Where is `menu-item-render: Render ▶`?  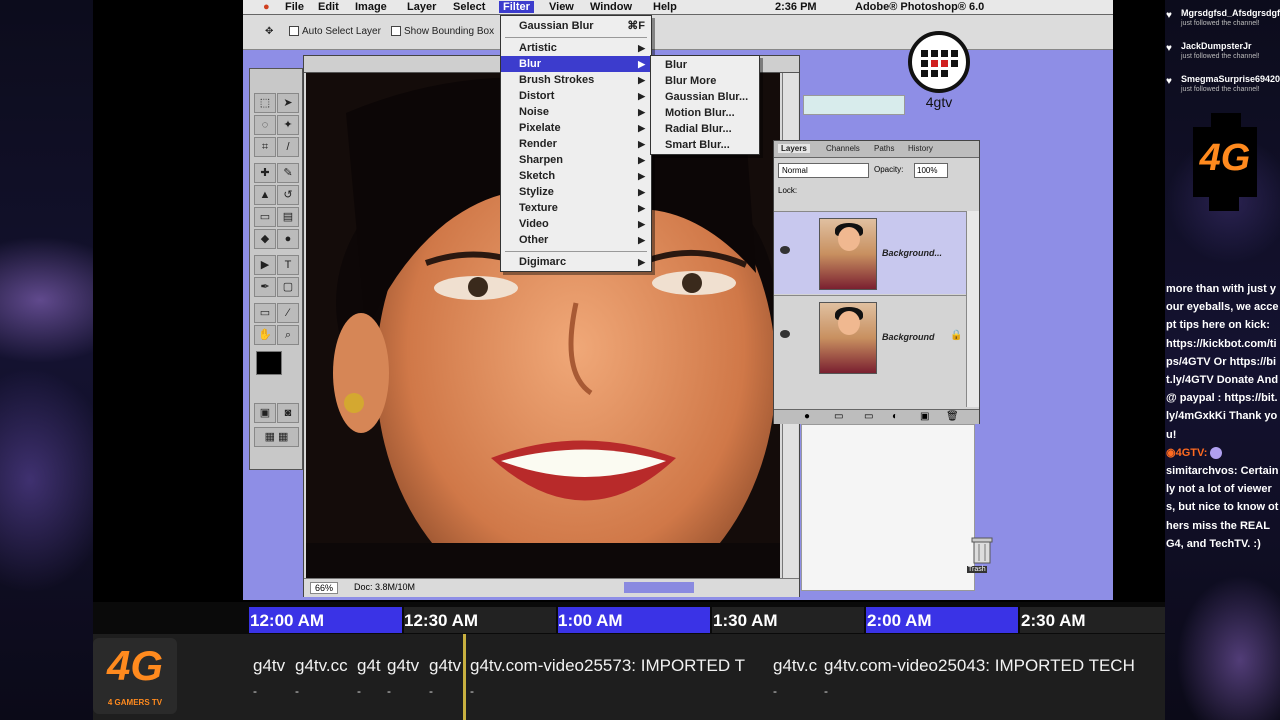 menu-item-render: Render ▶ is located at coordinates (576, 144).